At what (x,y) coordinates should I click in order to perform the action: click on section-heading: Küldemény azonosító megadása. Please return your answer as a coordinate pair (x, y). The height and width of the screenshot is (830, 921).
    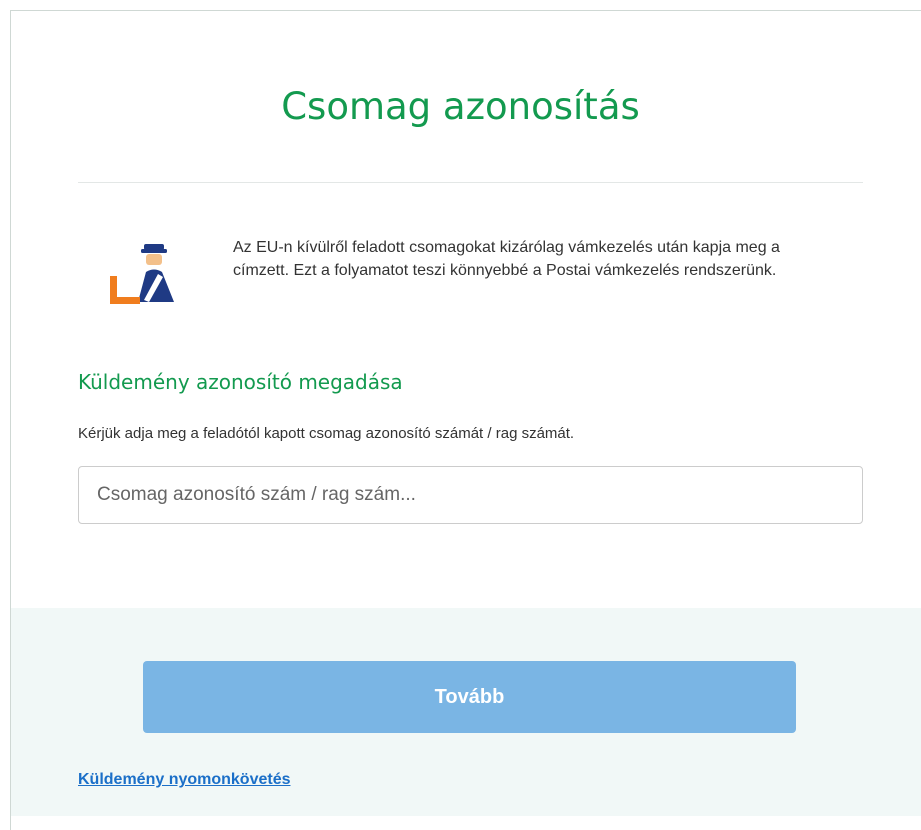
    Looking at the image, I should click on (240, 382).